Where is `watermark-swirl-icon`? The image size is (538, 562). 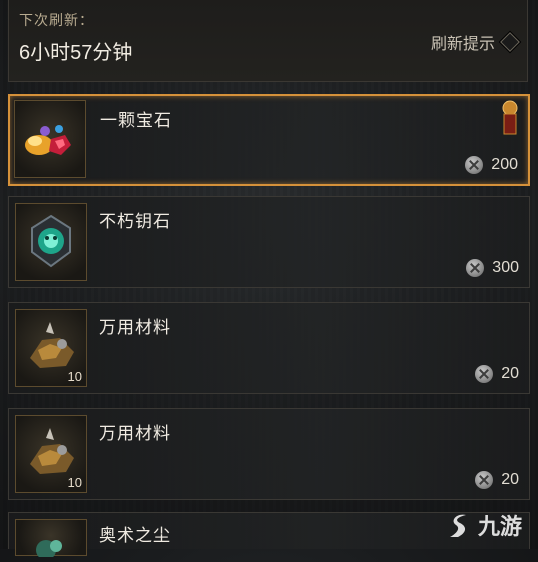 watermark-swirl-icon is located at coordinates (457, 525).